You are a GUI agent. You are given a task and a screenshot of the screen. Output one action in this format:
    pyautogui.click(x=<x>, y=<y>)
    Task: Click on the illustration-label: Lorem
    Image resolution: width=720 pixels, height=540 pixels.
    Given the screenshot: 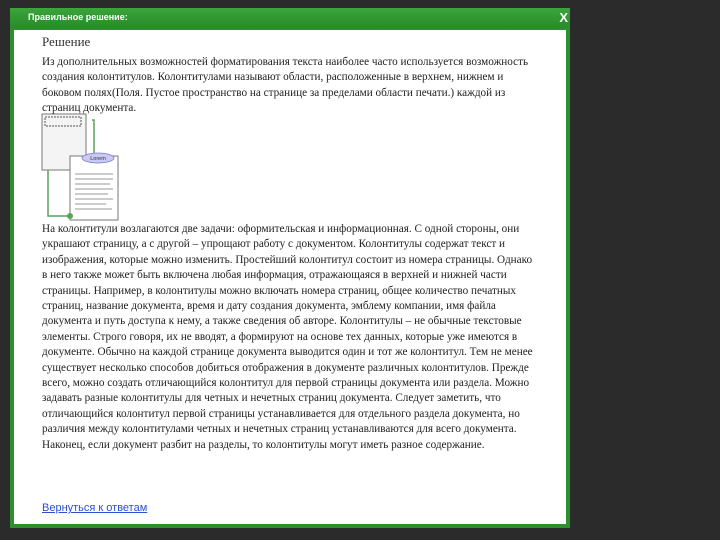 What is the action you would take?
    pyautogui.click(x=98, y=159)
    